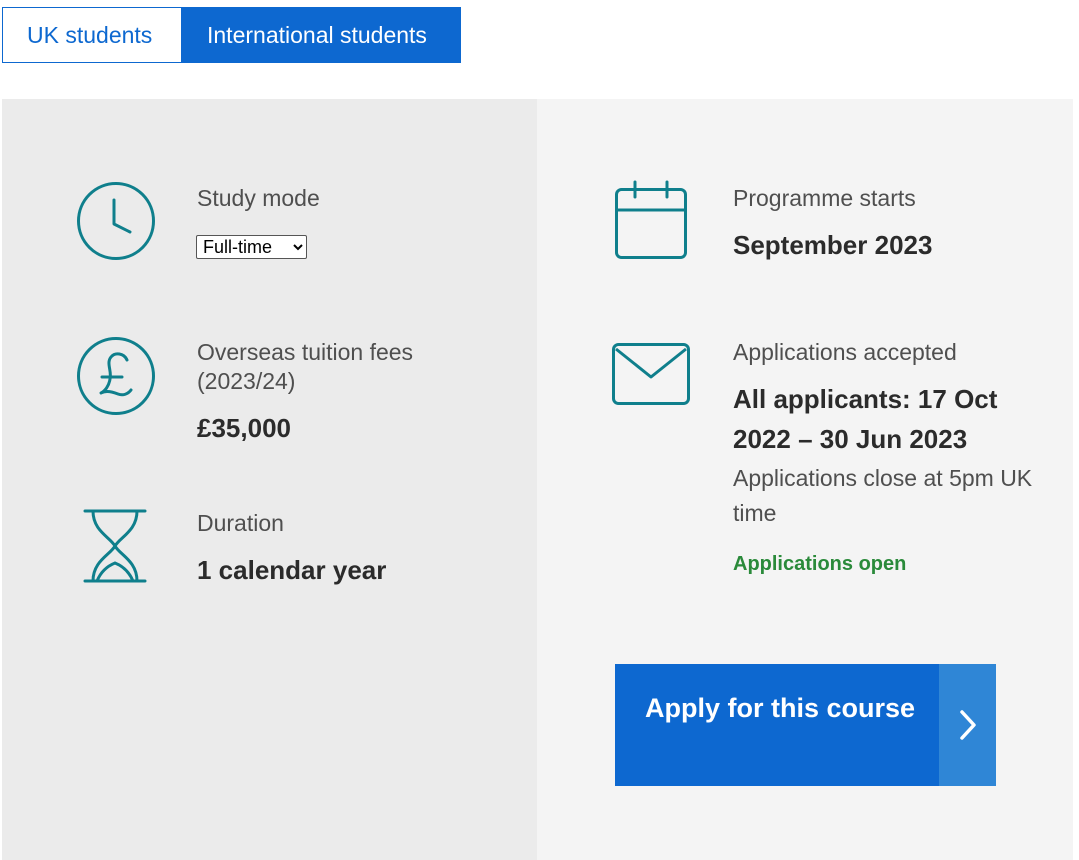 The image size is (1079, 860). Describe the element at coordinates (258, 198) in the screenshot. I see `study-mode-label: Study mode` at that location.